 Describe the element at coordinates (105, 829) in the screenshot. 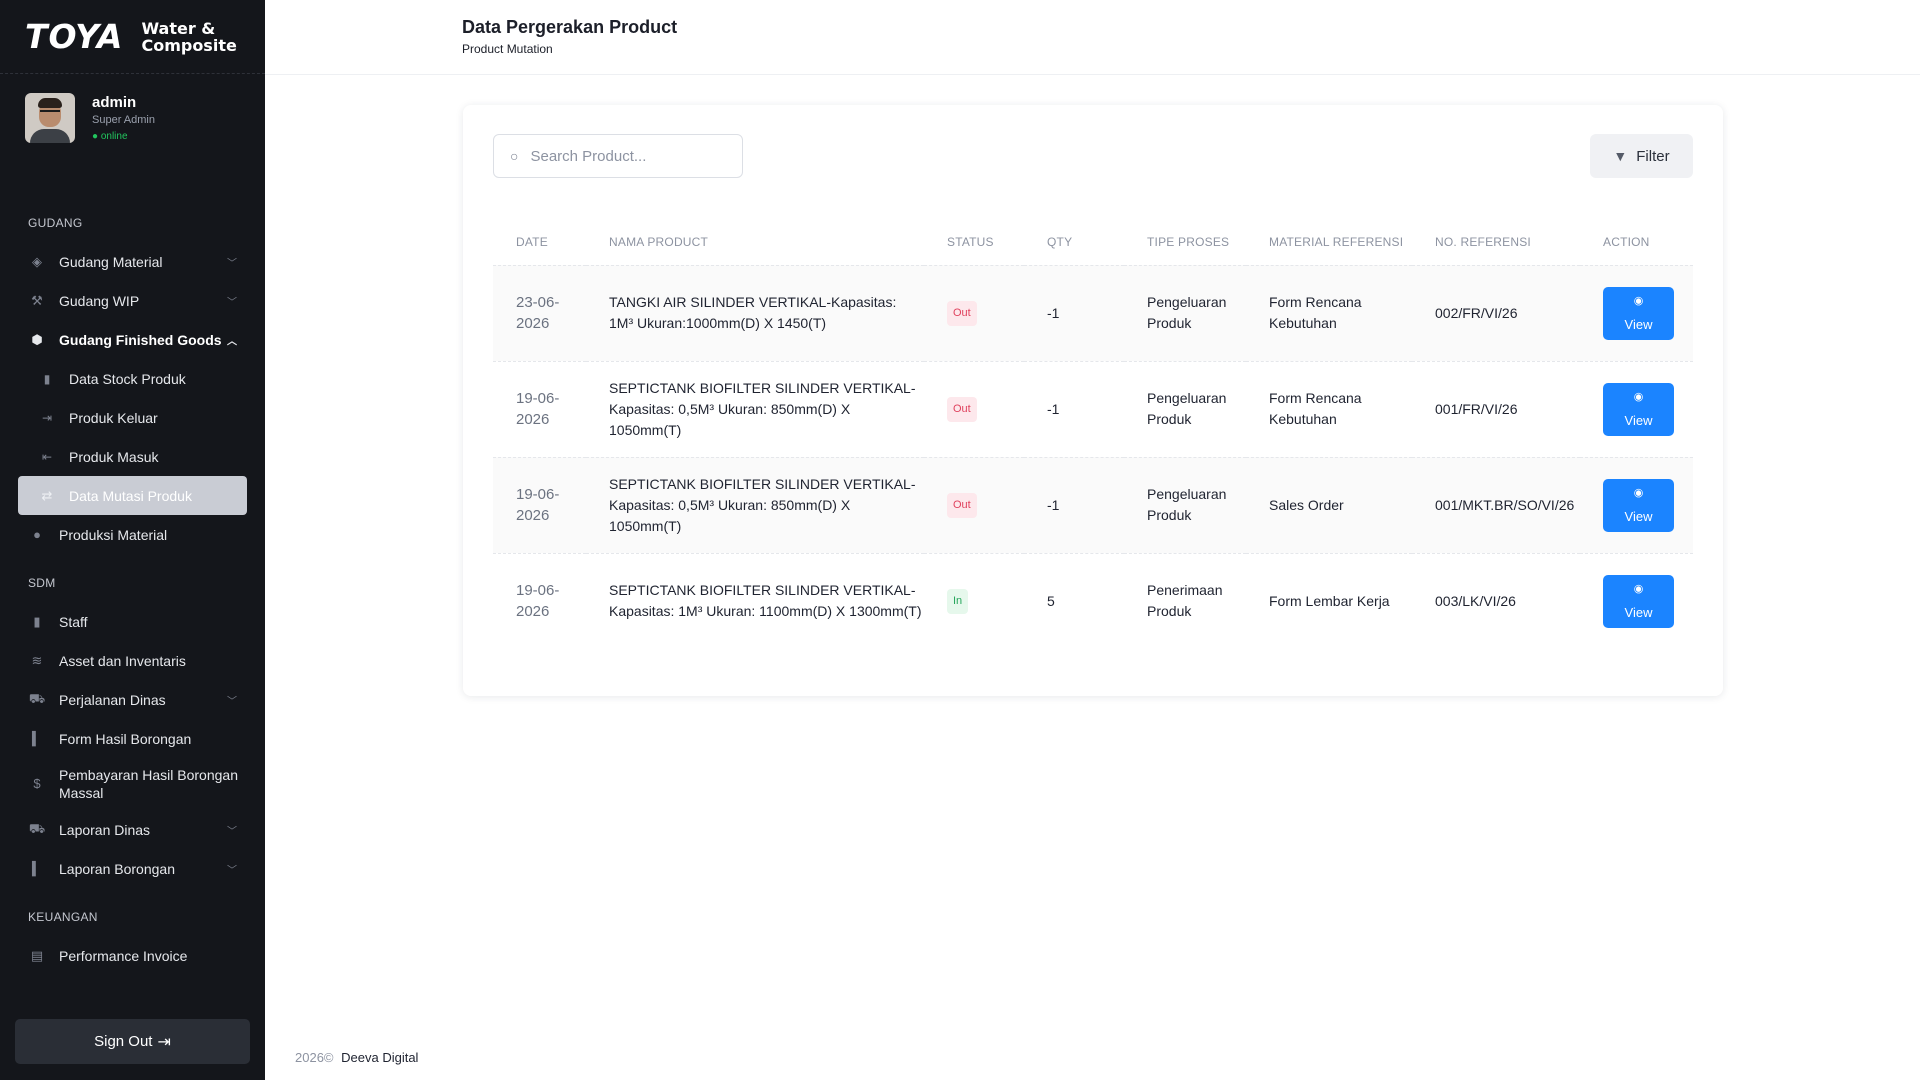

I see `sidebar-item-label: Laporan Dinas` at that location.